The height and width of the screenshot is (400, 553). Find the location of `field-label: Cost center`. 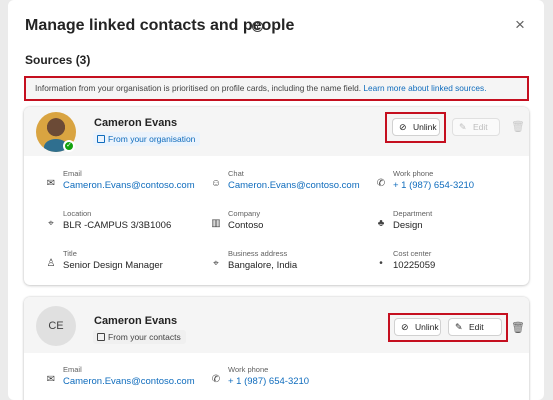

field-label: Cost center is located at coordinates (412, 253).